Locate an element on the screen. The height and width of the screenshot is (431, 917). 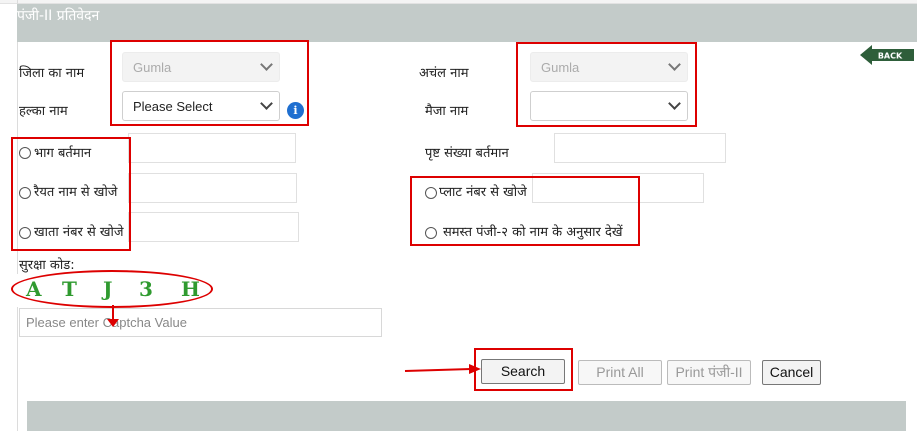
halka-label: हल्का नाम is located at coordinates (43, 111).